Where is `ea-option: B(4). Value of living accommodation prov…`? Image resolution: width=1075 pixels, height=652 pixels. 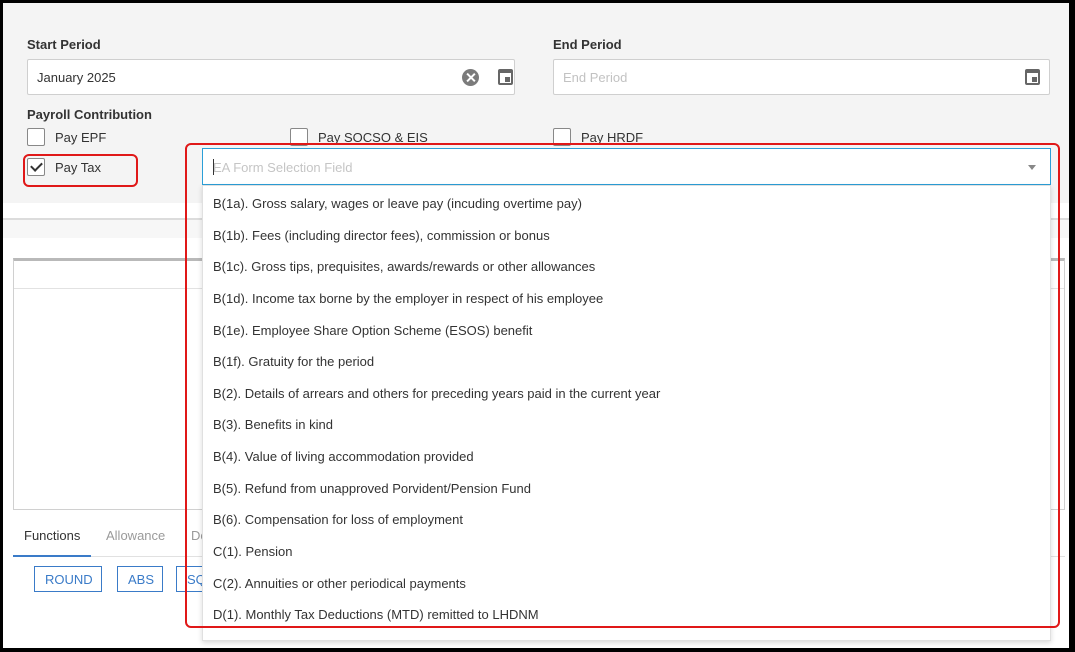 ea-option: B(4). Value of living accommodation prov… is located at coordinates (343, 456).